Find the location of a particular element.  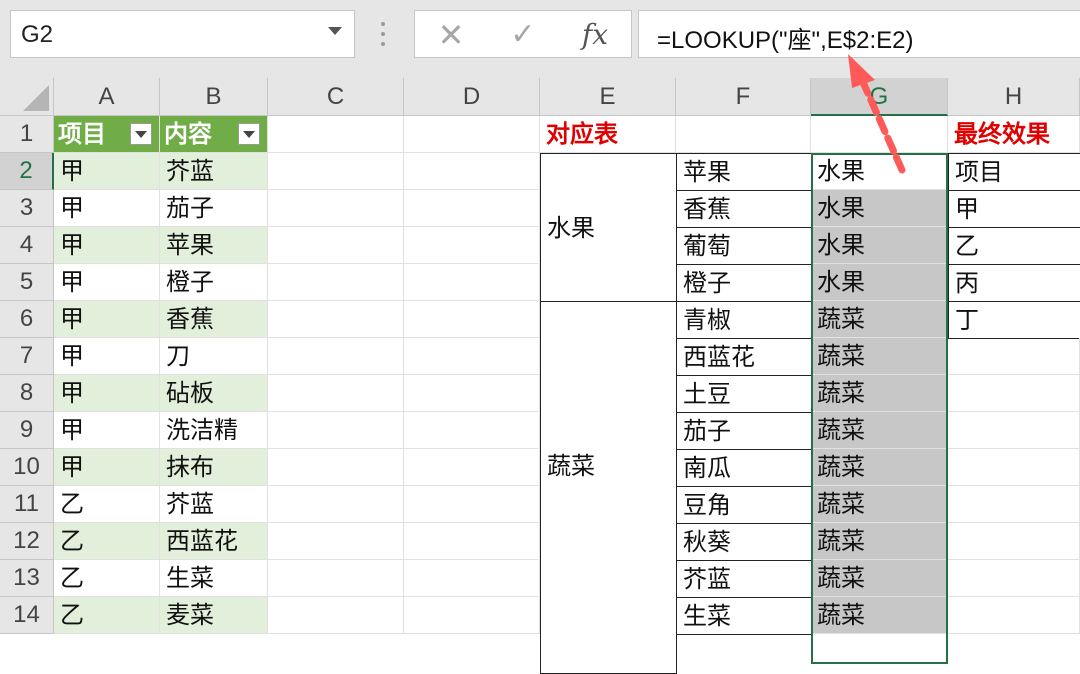

arrow-shaft is located at coordinates (882, 125).